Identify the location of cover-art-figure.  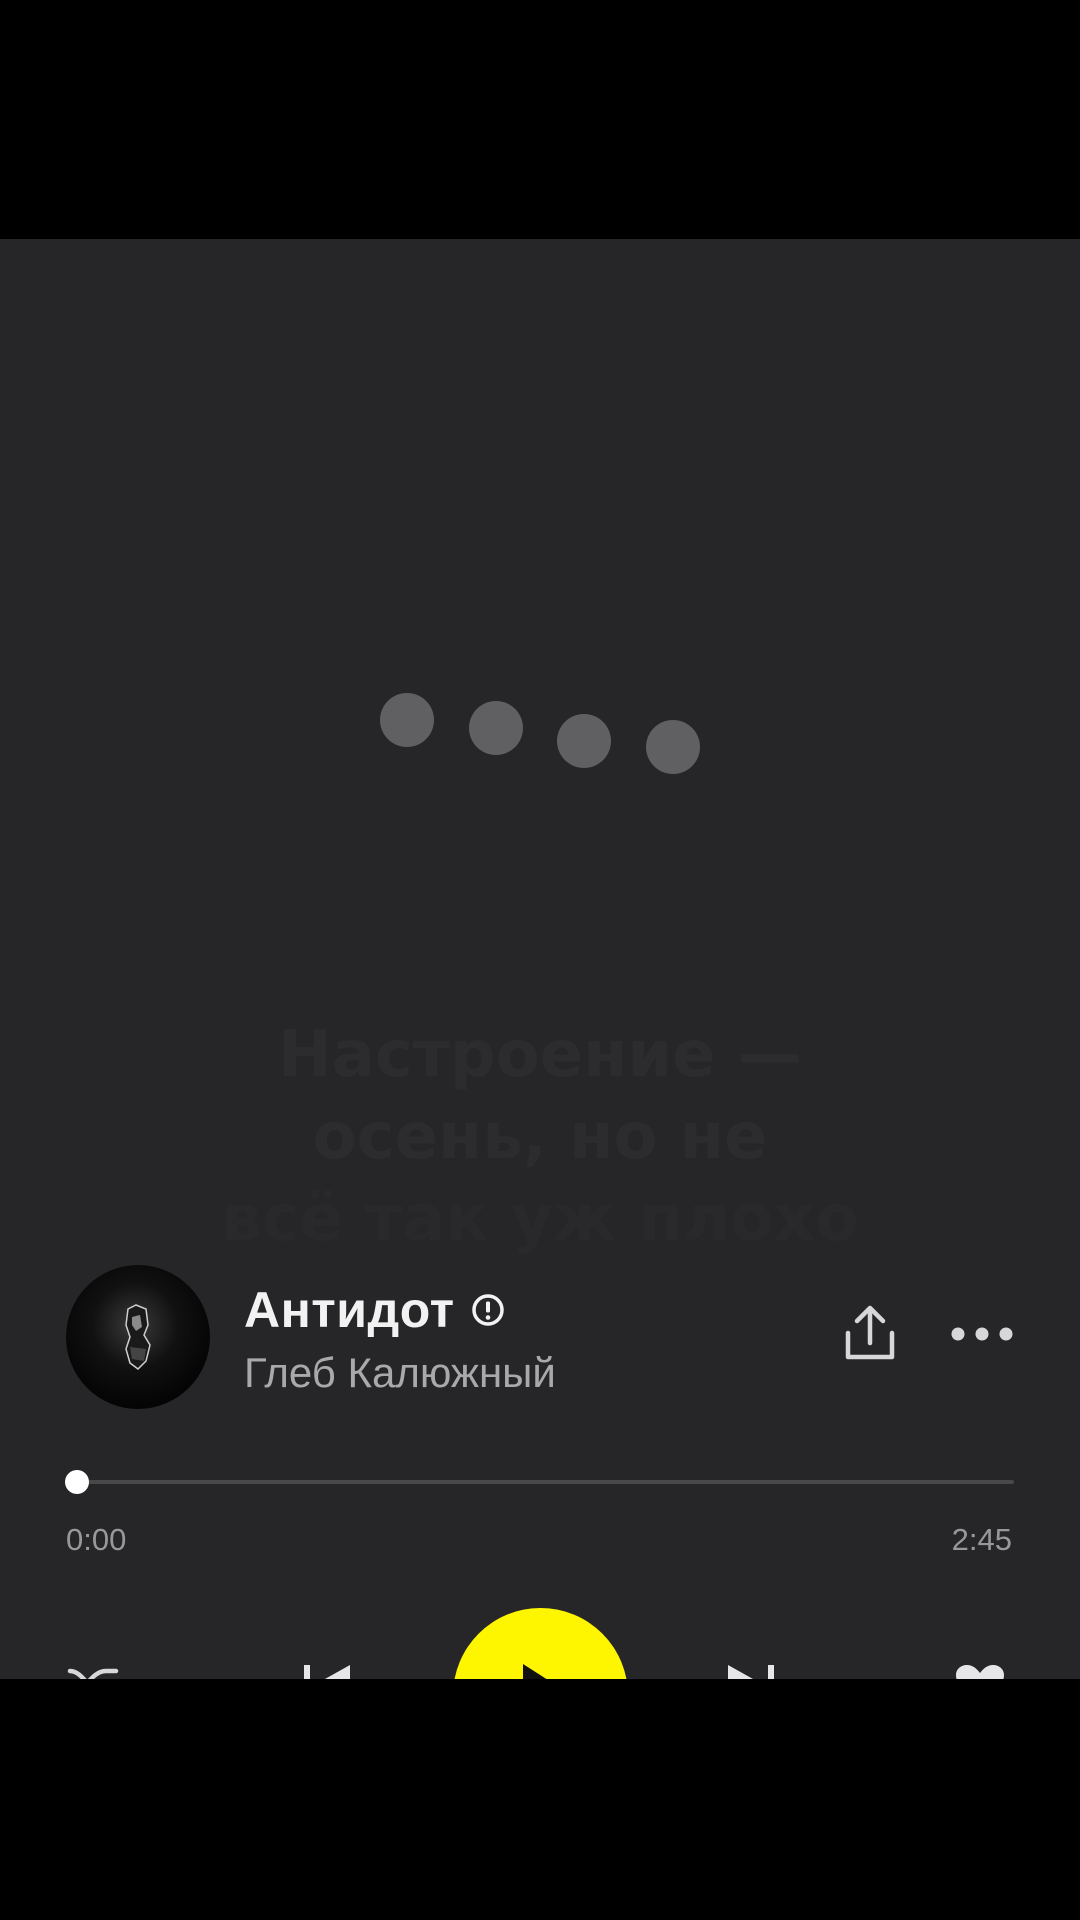
(138, 1337).